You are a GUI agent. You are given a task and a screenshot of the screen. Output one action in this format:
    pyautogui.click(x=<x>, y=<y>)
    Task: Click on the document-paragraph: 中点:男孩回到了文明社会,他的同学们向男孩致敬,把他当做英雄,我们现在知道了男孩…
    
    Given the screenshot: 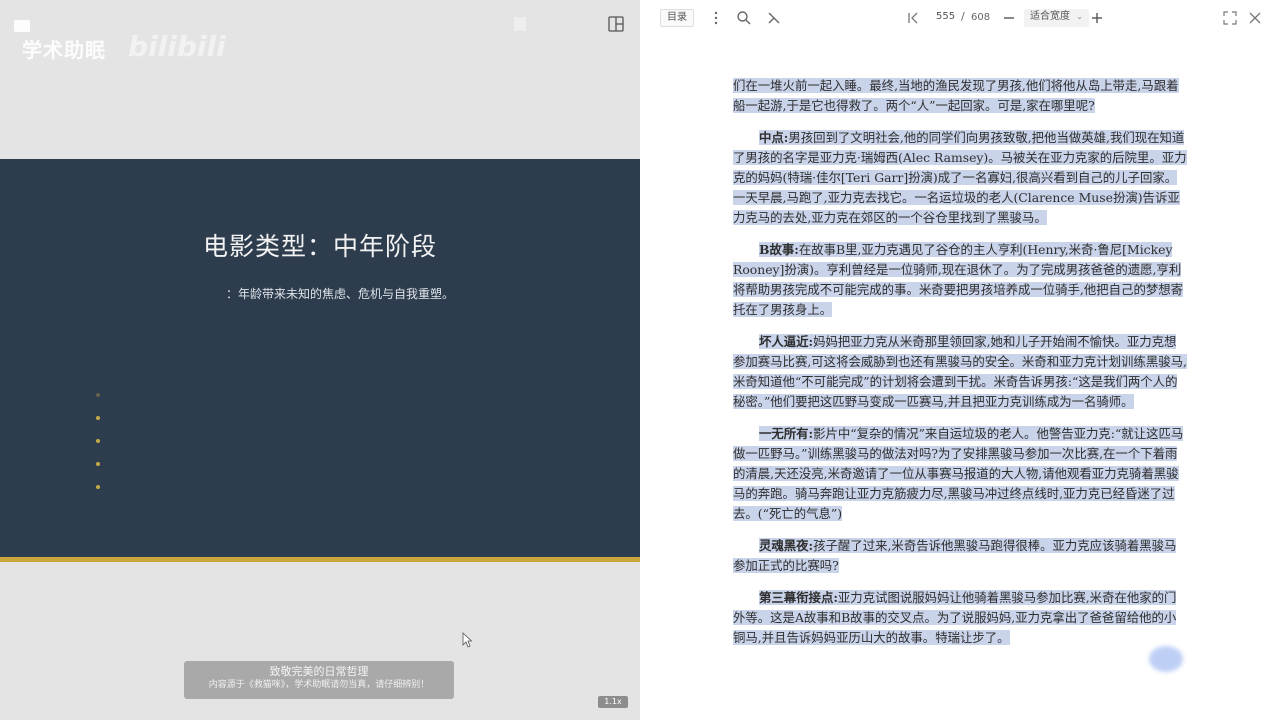 What is the action you would take?
    pyautogui.click(x=960, y=178)
    